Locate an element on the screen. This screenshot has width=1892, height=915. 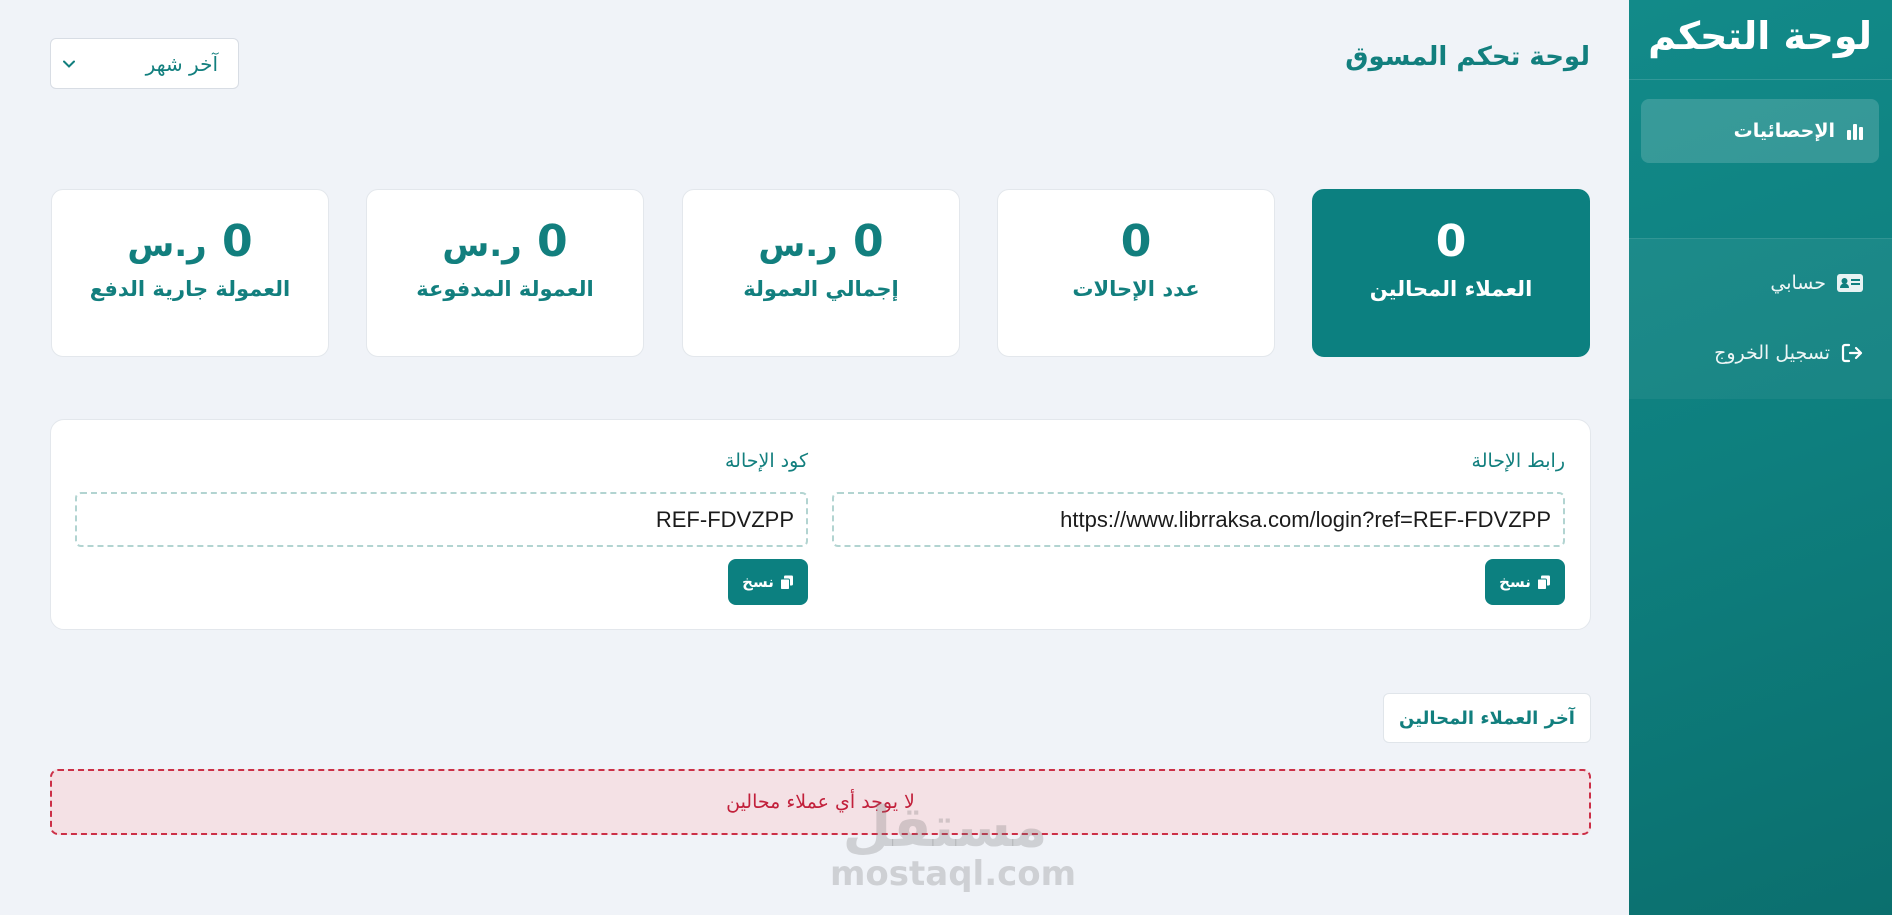
page-title: لوحة تحكم المسوق is located at coordinates (1467, 57).